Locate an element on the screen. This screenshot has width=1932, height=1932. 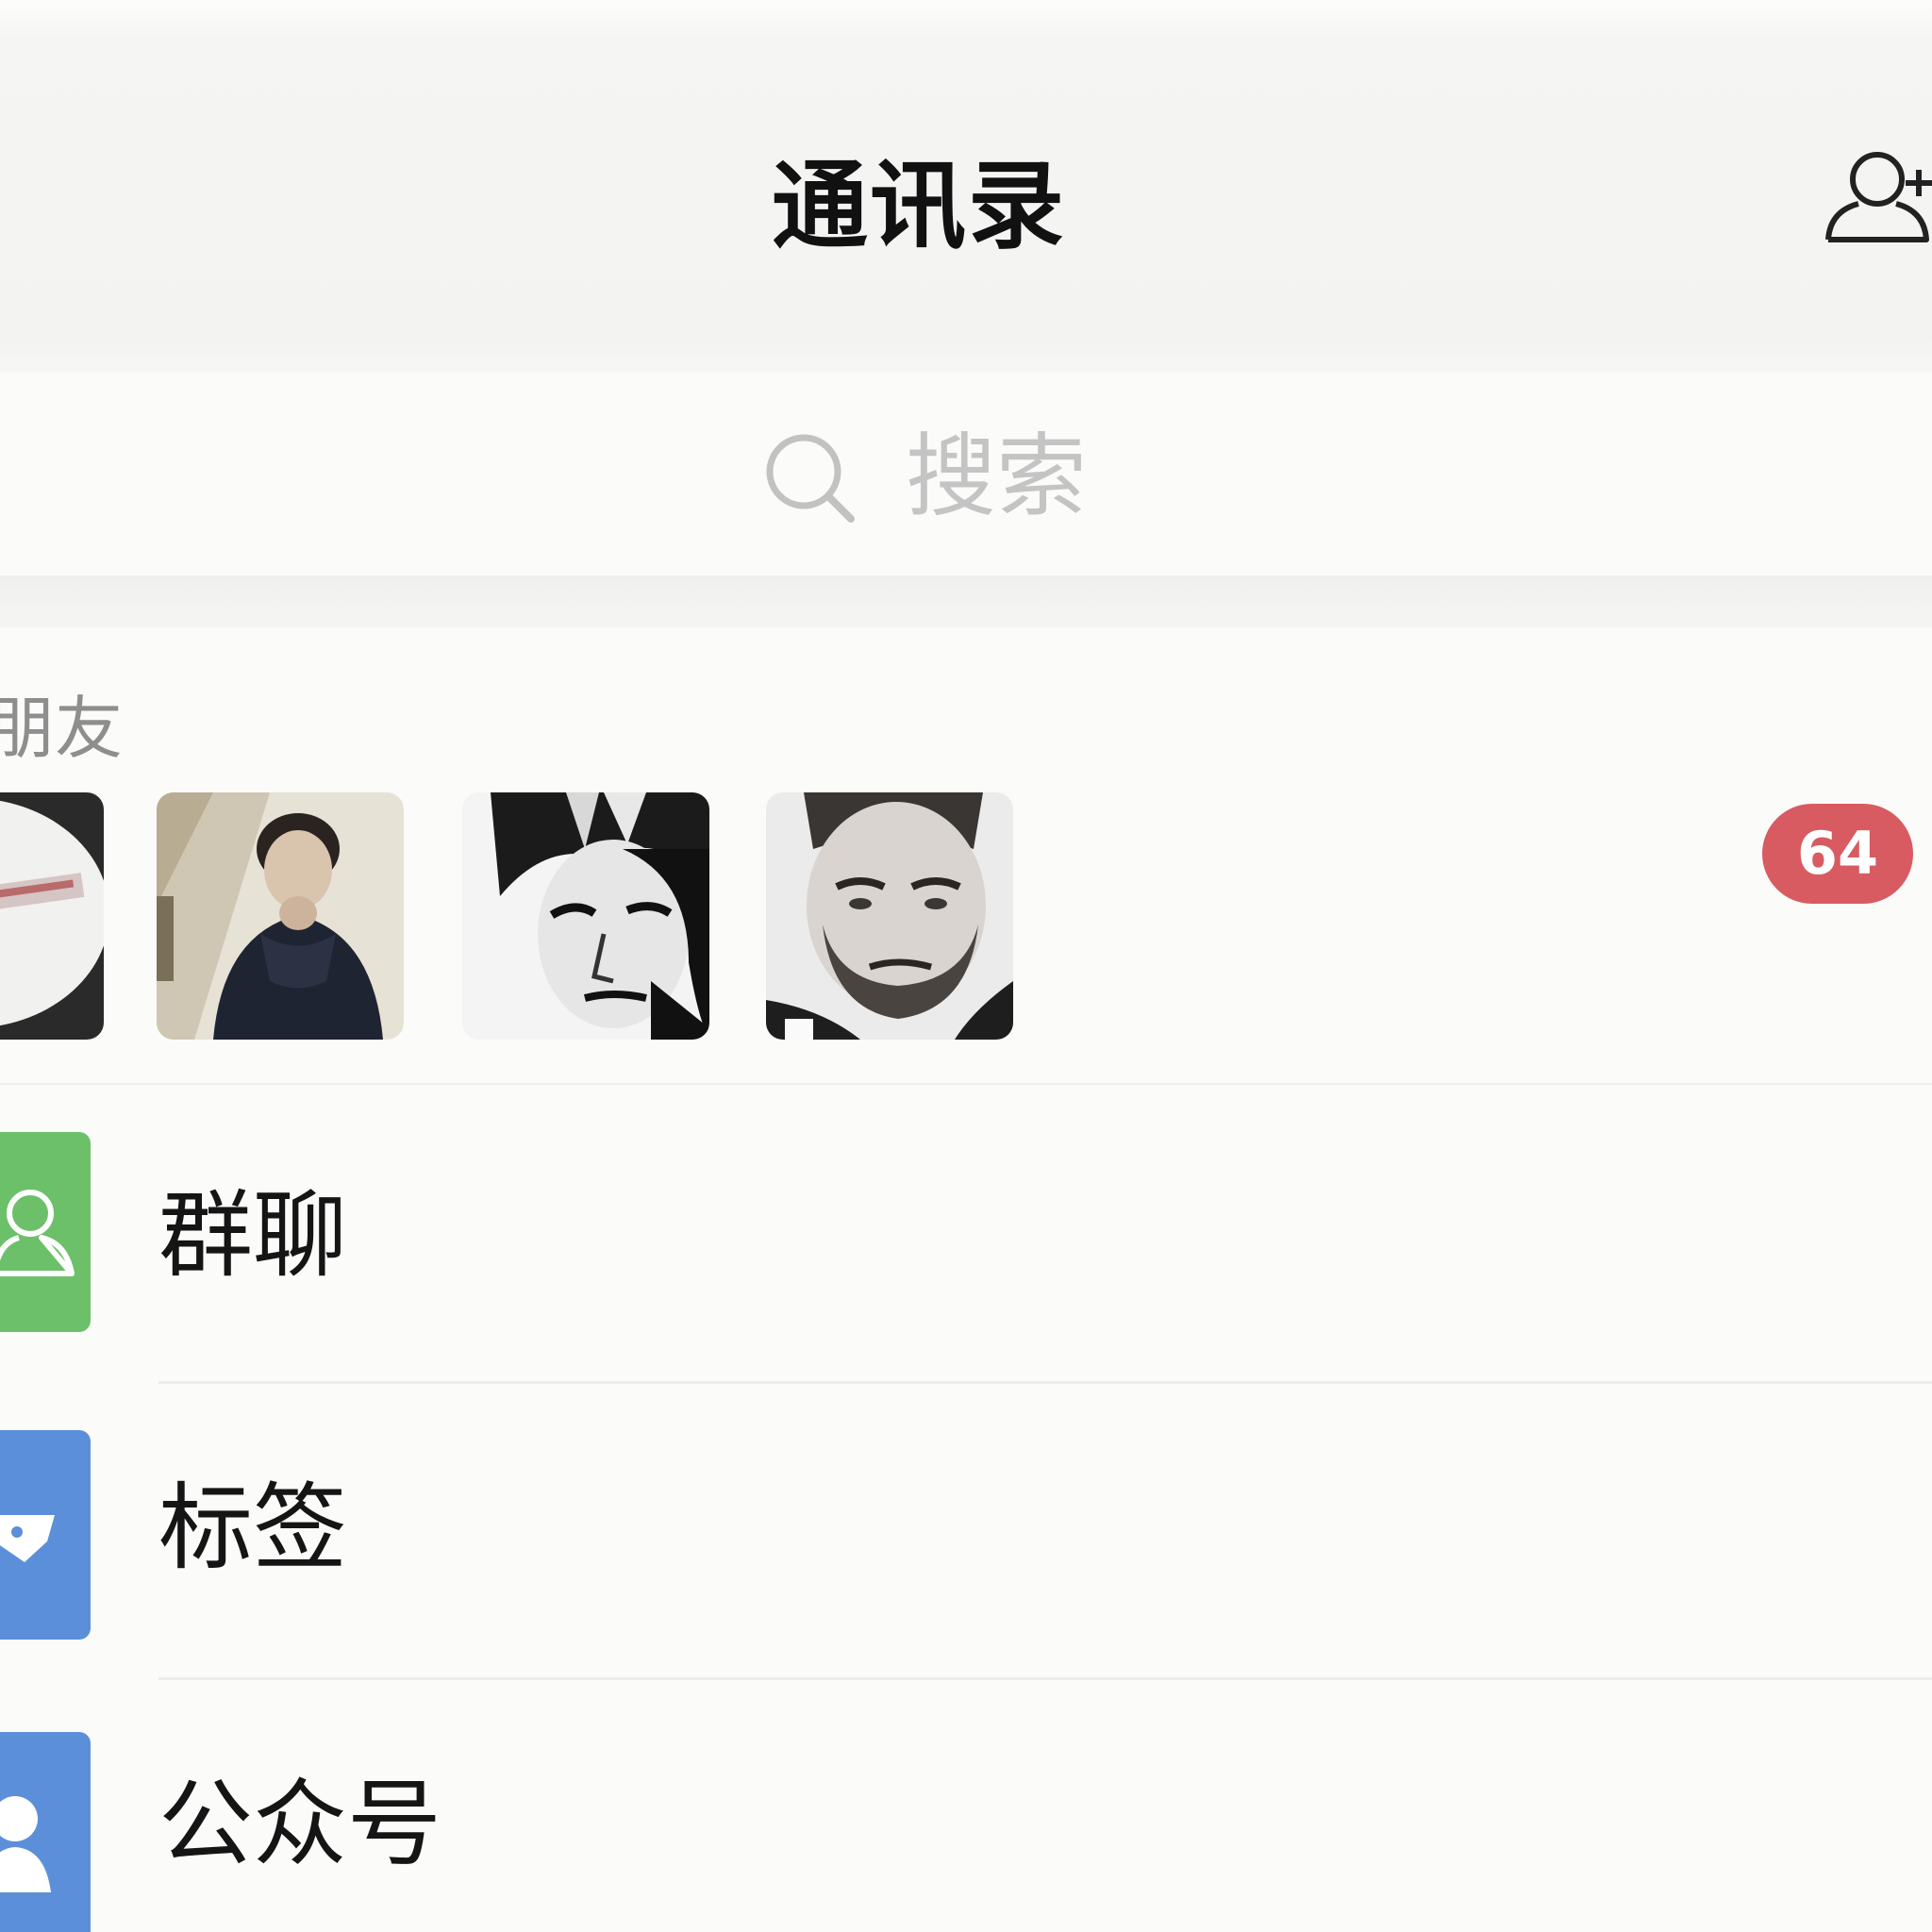
add-friend-button is located at coordinates (1876, 198).